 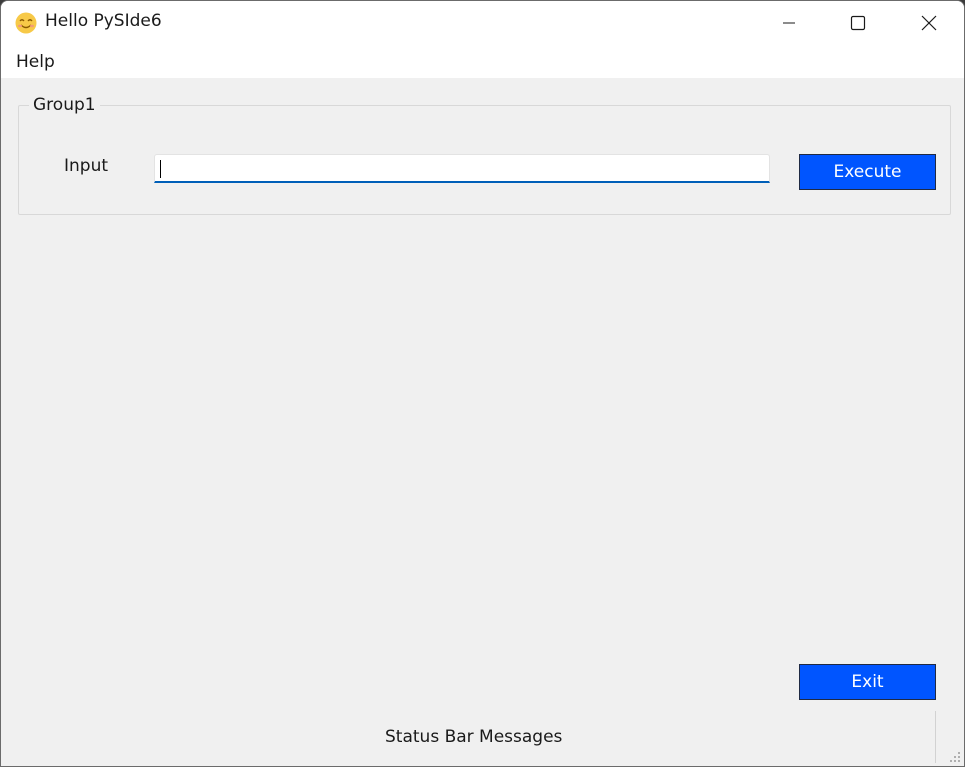 What do you see at coordinates (103, 21) in the screenshot?
I see `window-title: Hello PySIde6` at bounding box center [103, 21].